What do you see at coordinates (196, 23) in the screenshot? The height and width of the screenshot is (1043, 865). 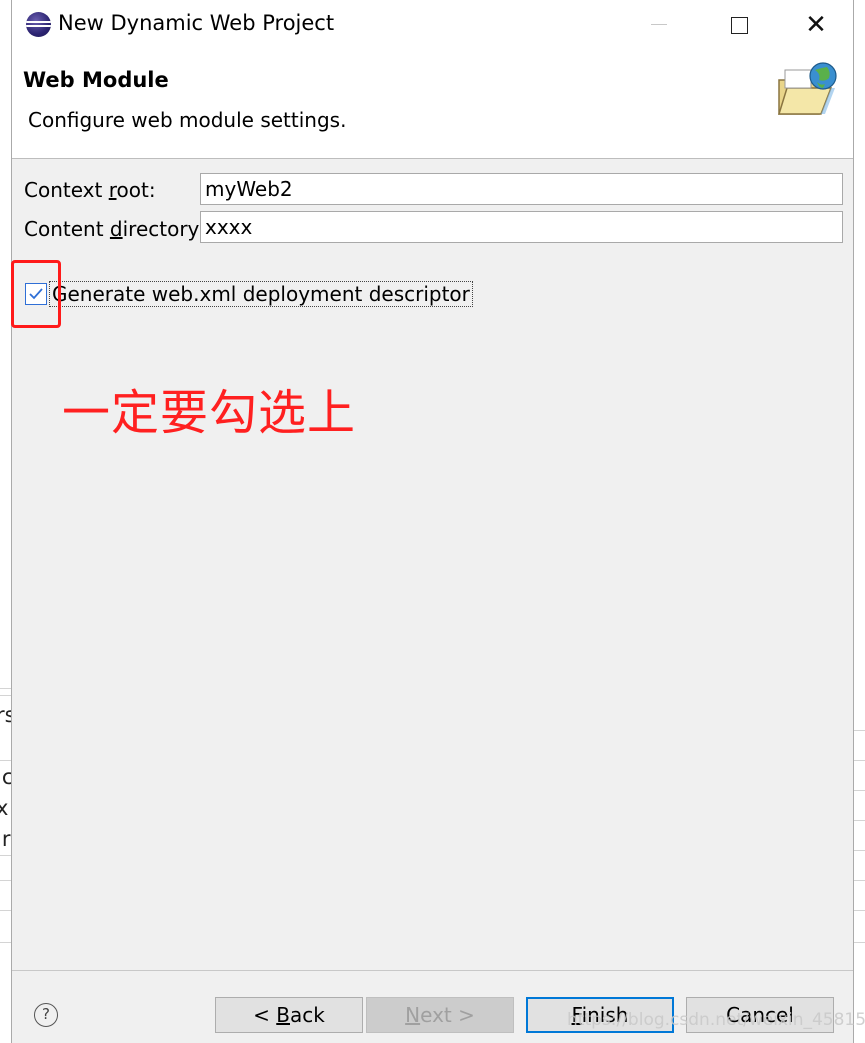 I see `window-title: New Dynamic Web Project` at bounding box center [196, 23].